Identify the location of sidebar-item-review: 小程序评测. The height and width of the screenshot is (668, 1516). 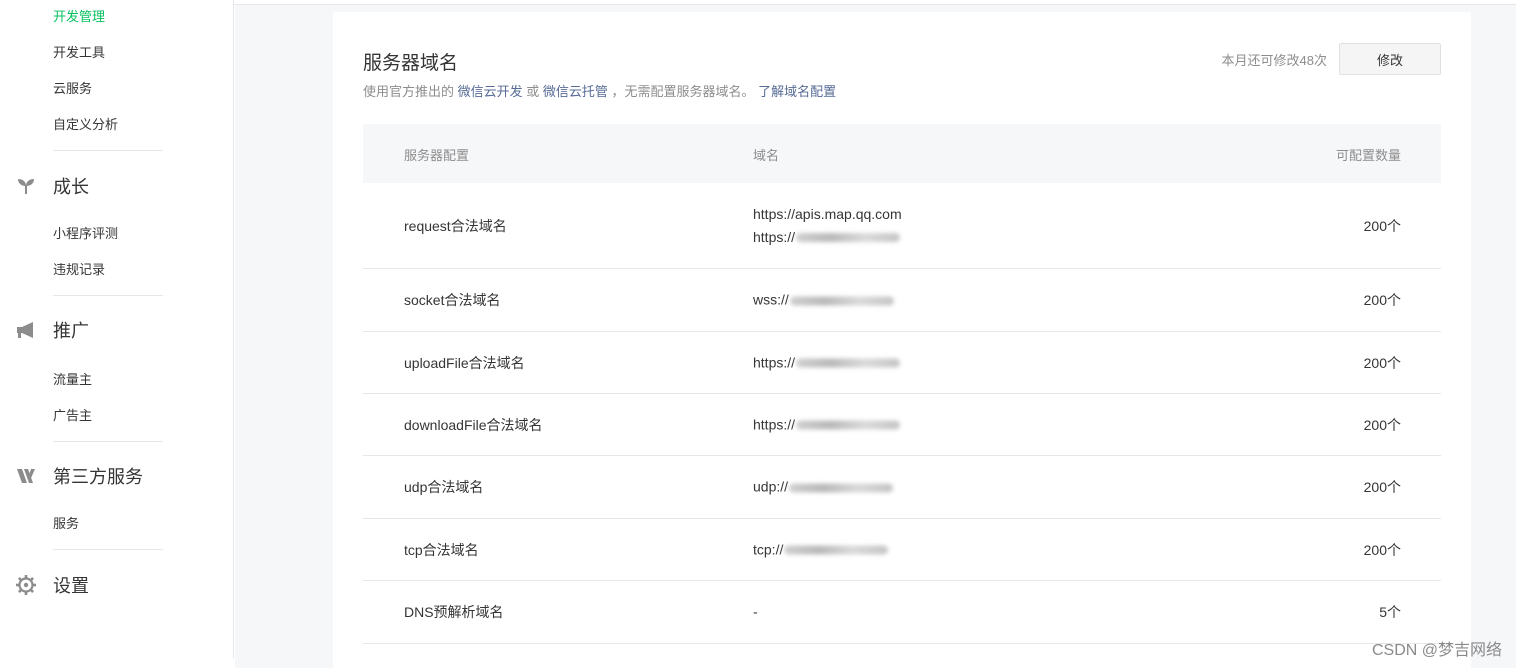
(85, 234).